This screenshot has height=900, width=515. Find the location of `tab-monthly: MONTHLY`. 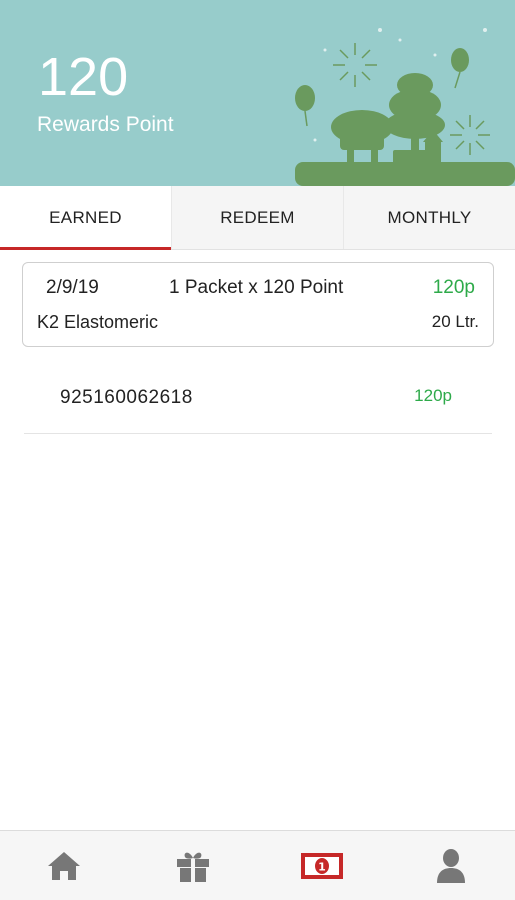

tab-monthly: MONTHLY is located at coordinates (429, 217).